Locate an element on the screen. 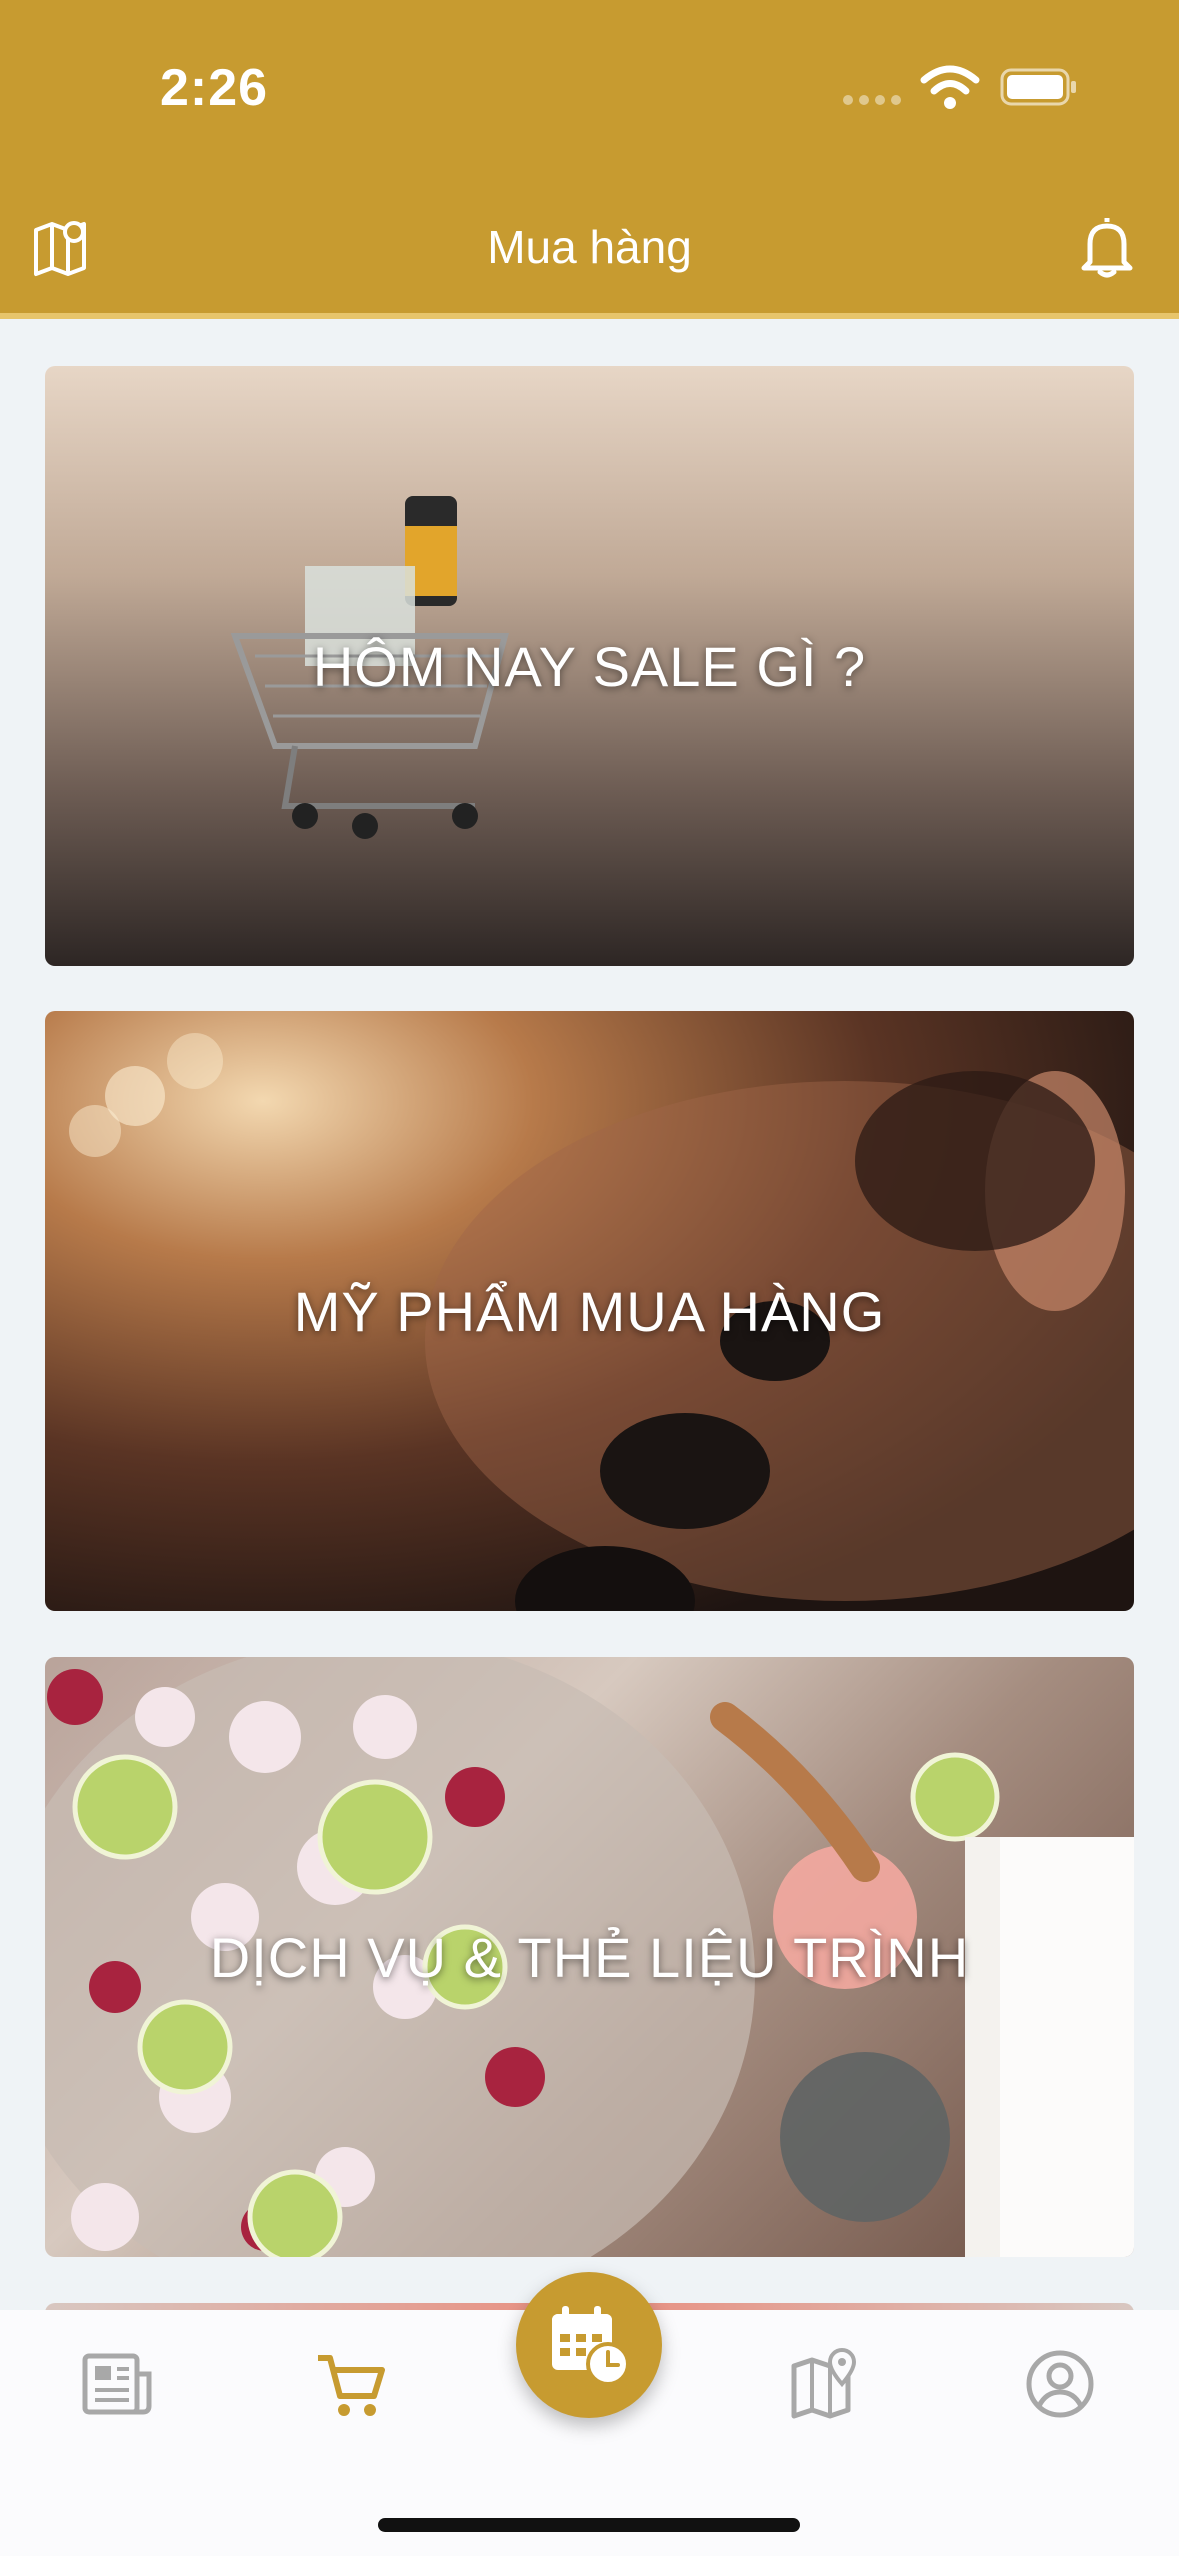 The image size is (1179, 2556). page-title: Mua hàng is located at coordinates (589, 247).